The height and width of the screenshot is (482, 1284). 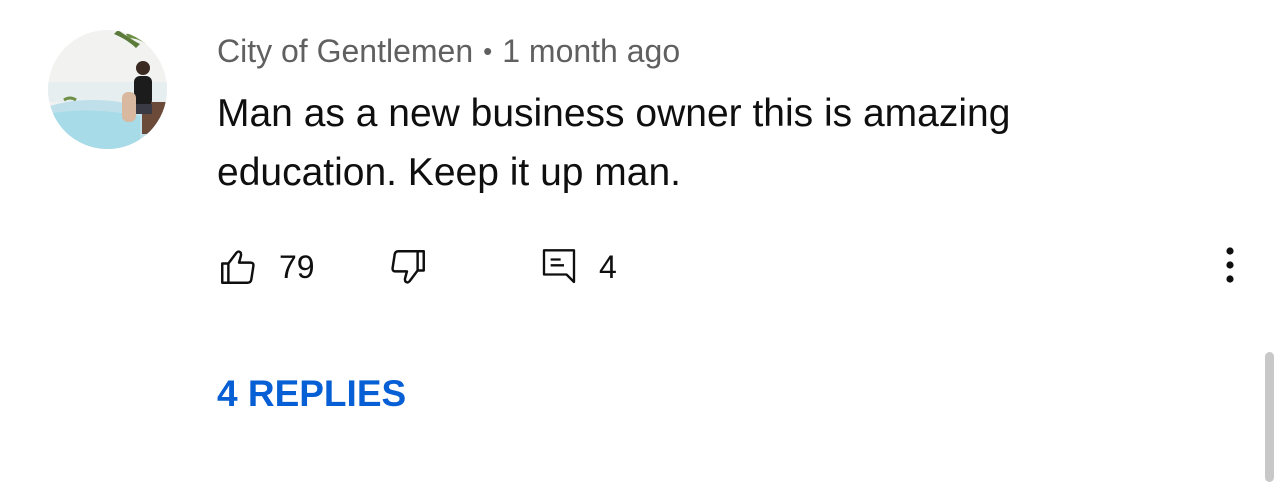 What do you see at coordinates (107, 89) in the screenshot?
I see `avatar` at bounding box center [107, 89].